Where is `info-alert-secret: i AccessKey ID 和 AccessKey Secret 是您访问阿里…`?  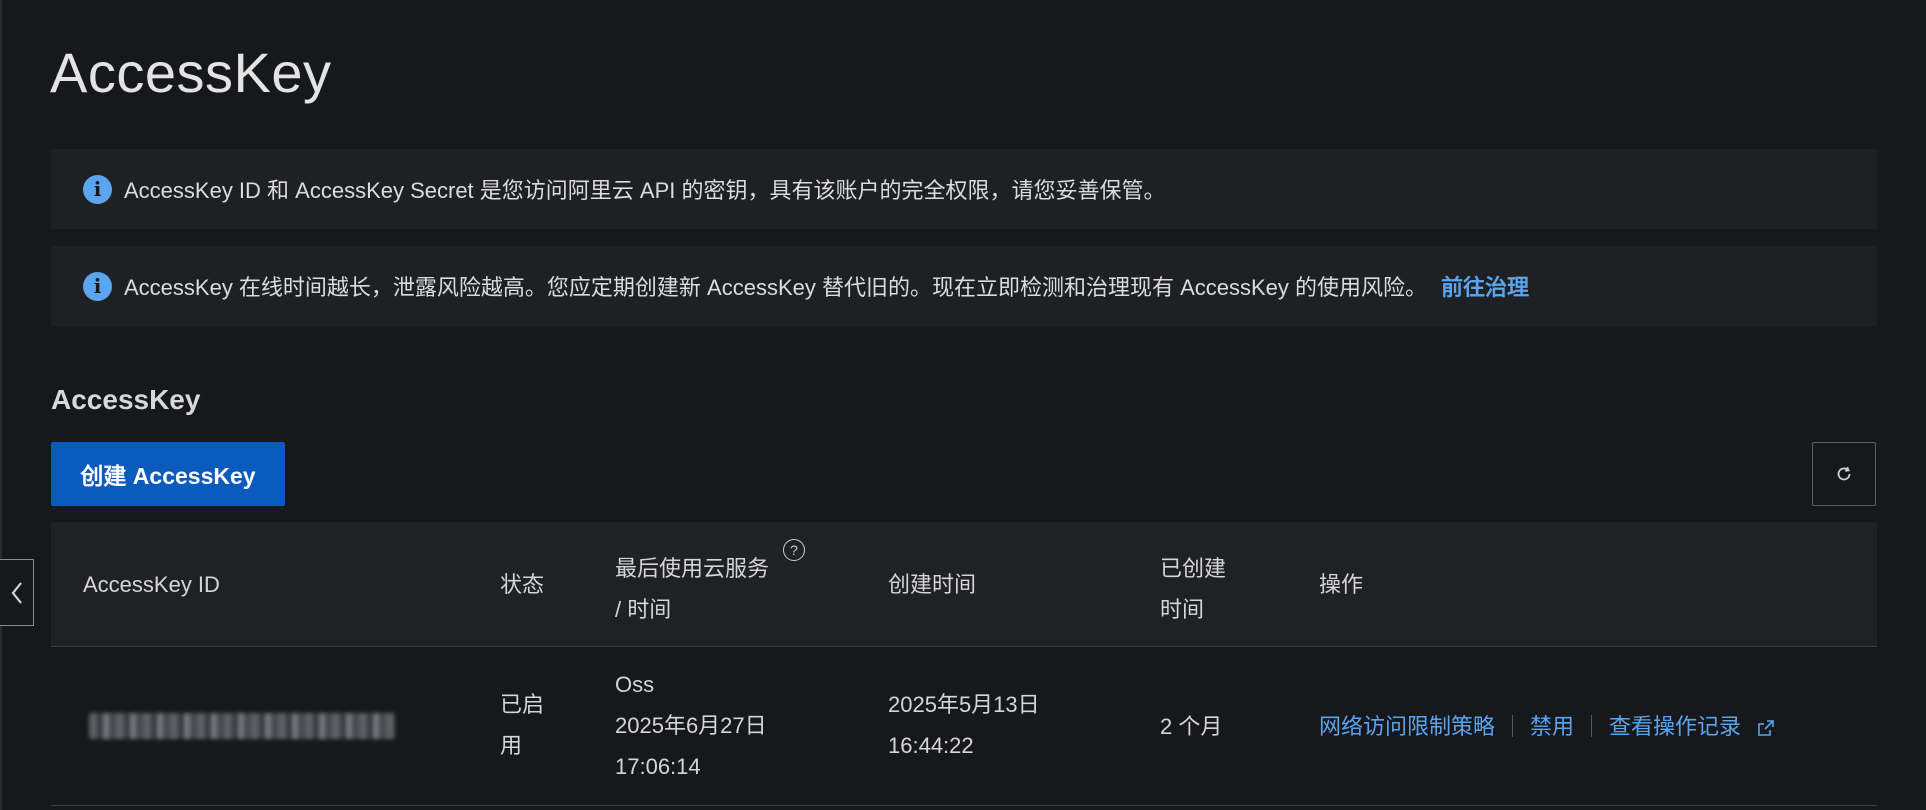
info-alert-secret: i AccessKey ID 和 AccessKey Secret 是您访问阿里… is located at coordinates (964, 189).